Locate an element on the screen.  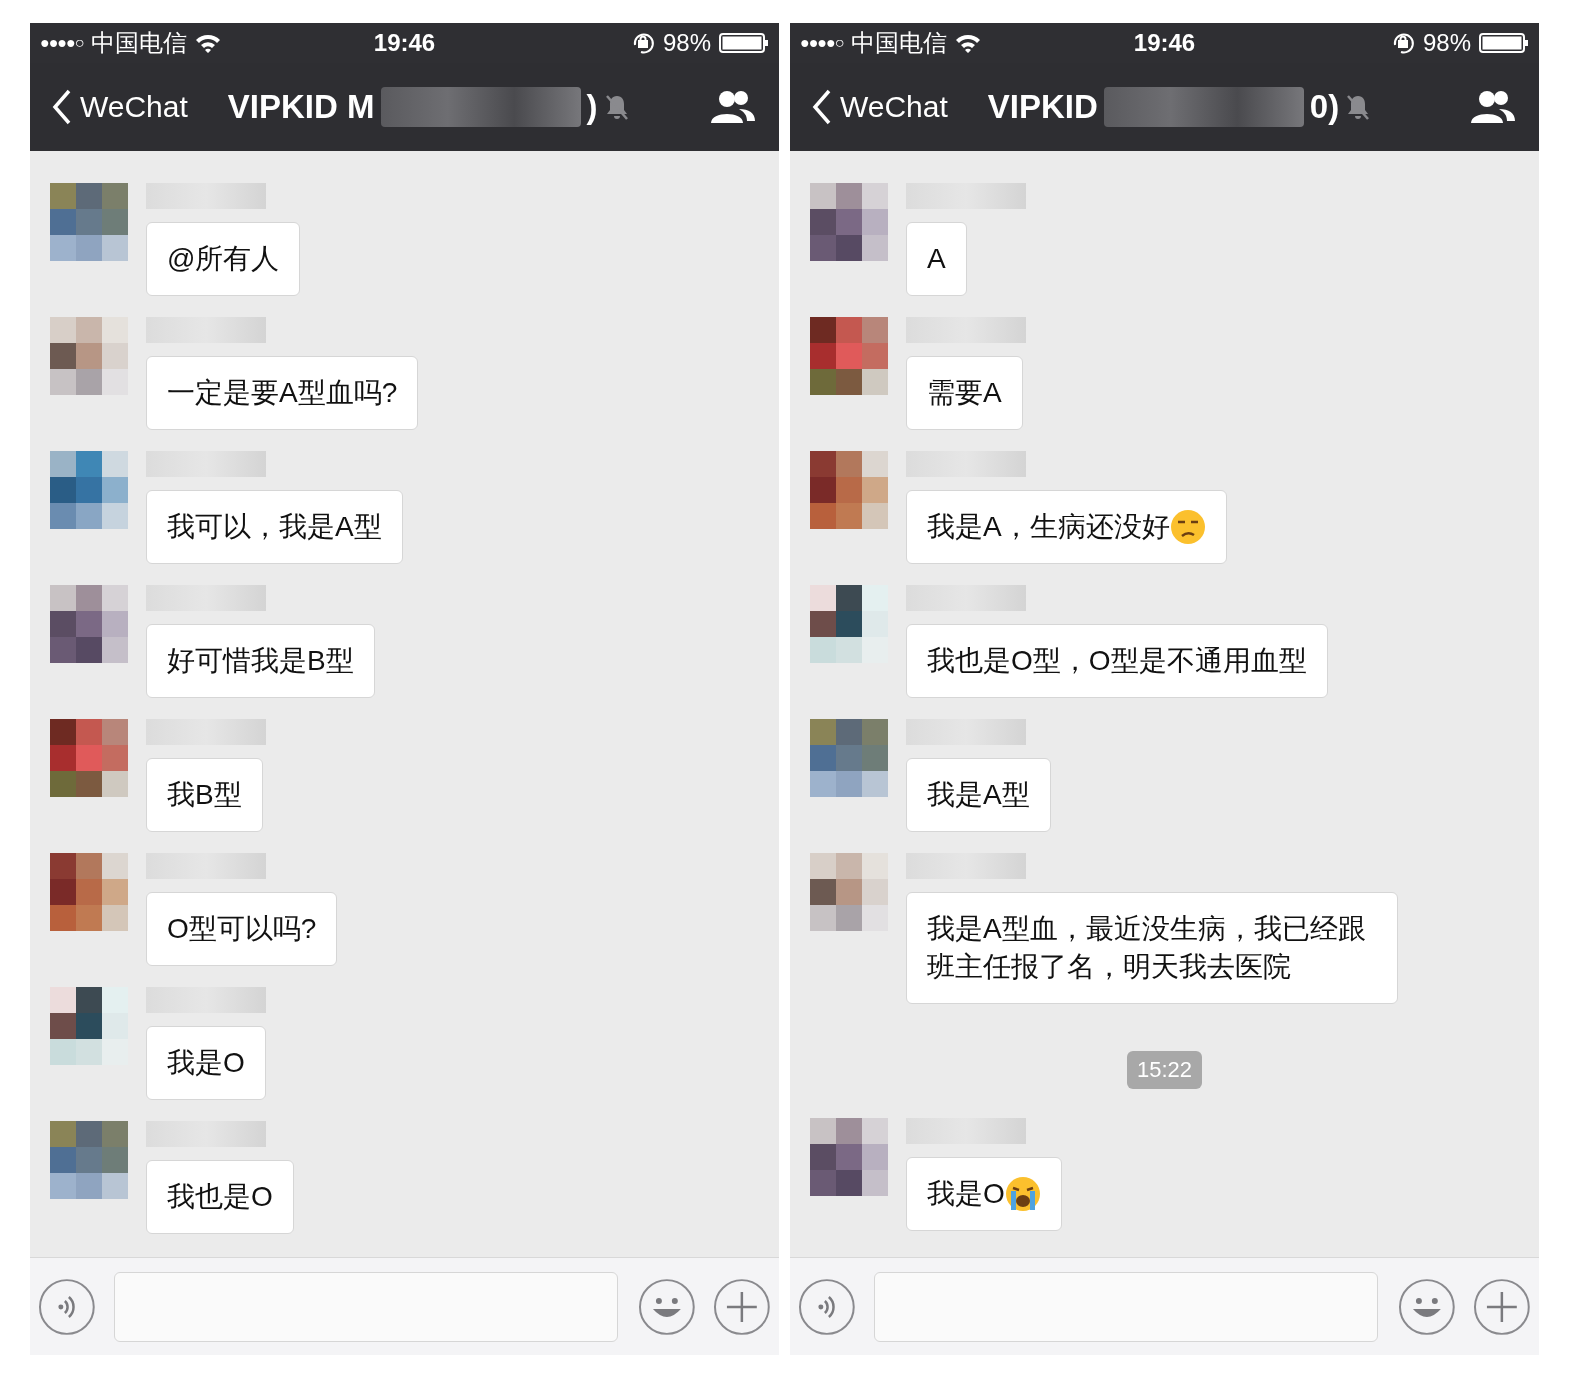
message-text: 我是A型血，最近没生病，我已经跟班主任报了名，明天我去医院 is located at coordinates (1147, 948).